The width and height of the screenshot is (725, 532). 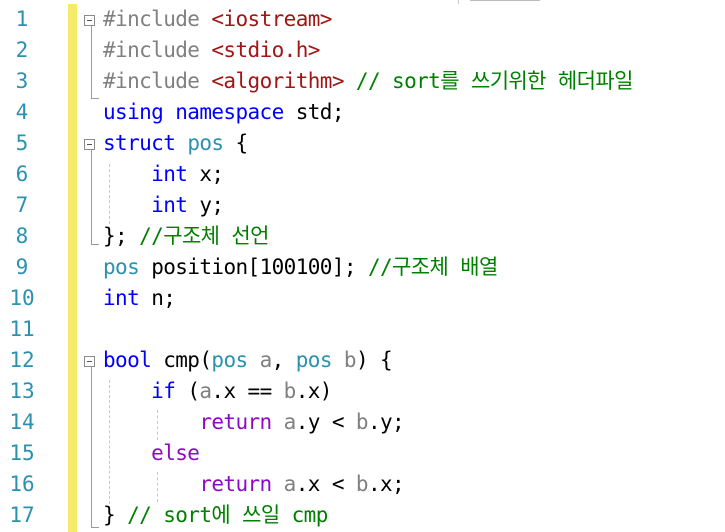 What do you see at coordinates (22, 391) in the screenshot?
I see `line-number: 13` at bounding box center [22, 391].